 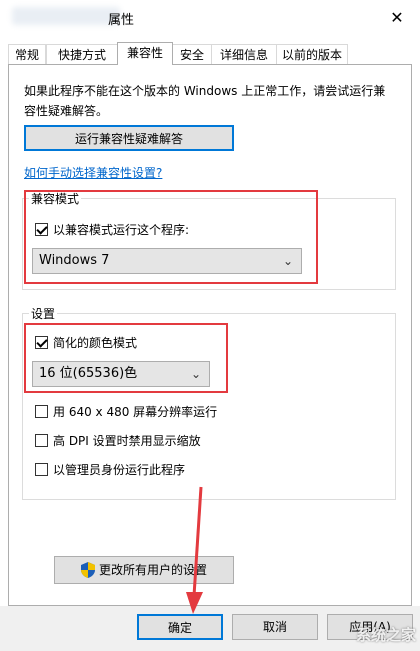 I want to click on tab-general: 常规, so click(x=27, y=54).